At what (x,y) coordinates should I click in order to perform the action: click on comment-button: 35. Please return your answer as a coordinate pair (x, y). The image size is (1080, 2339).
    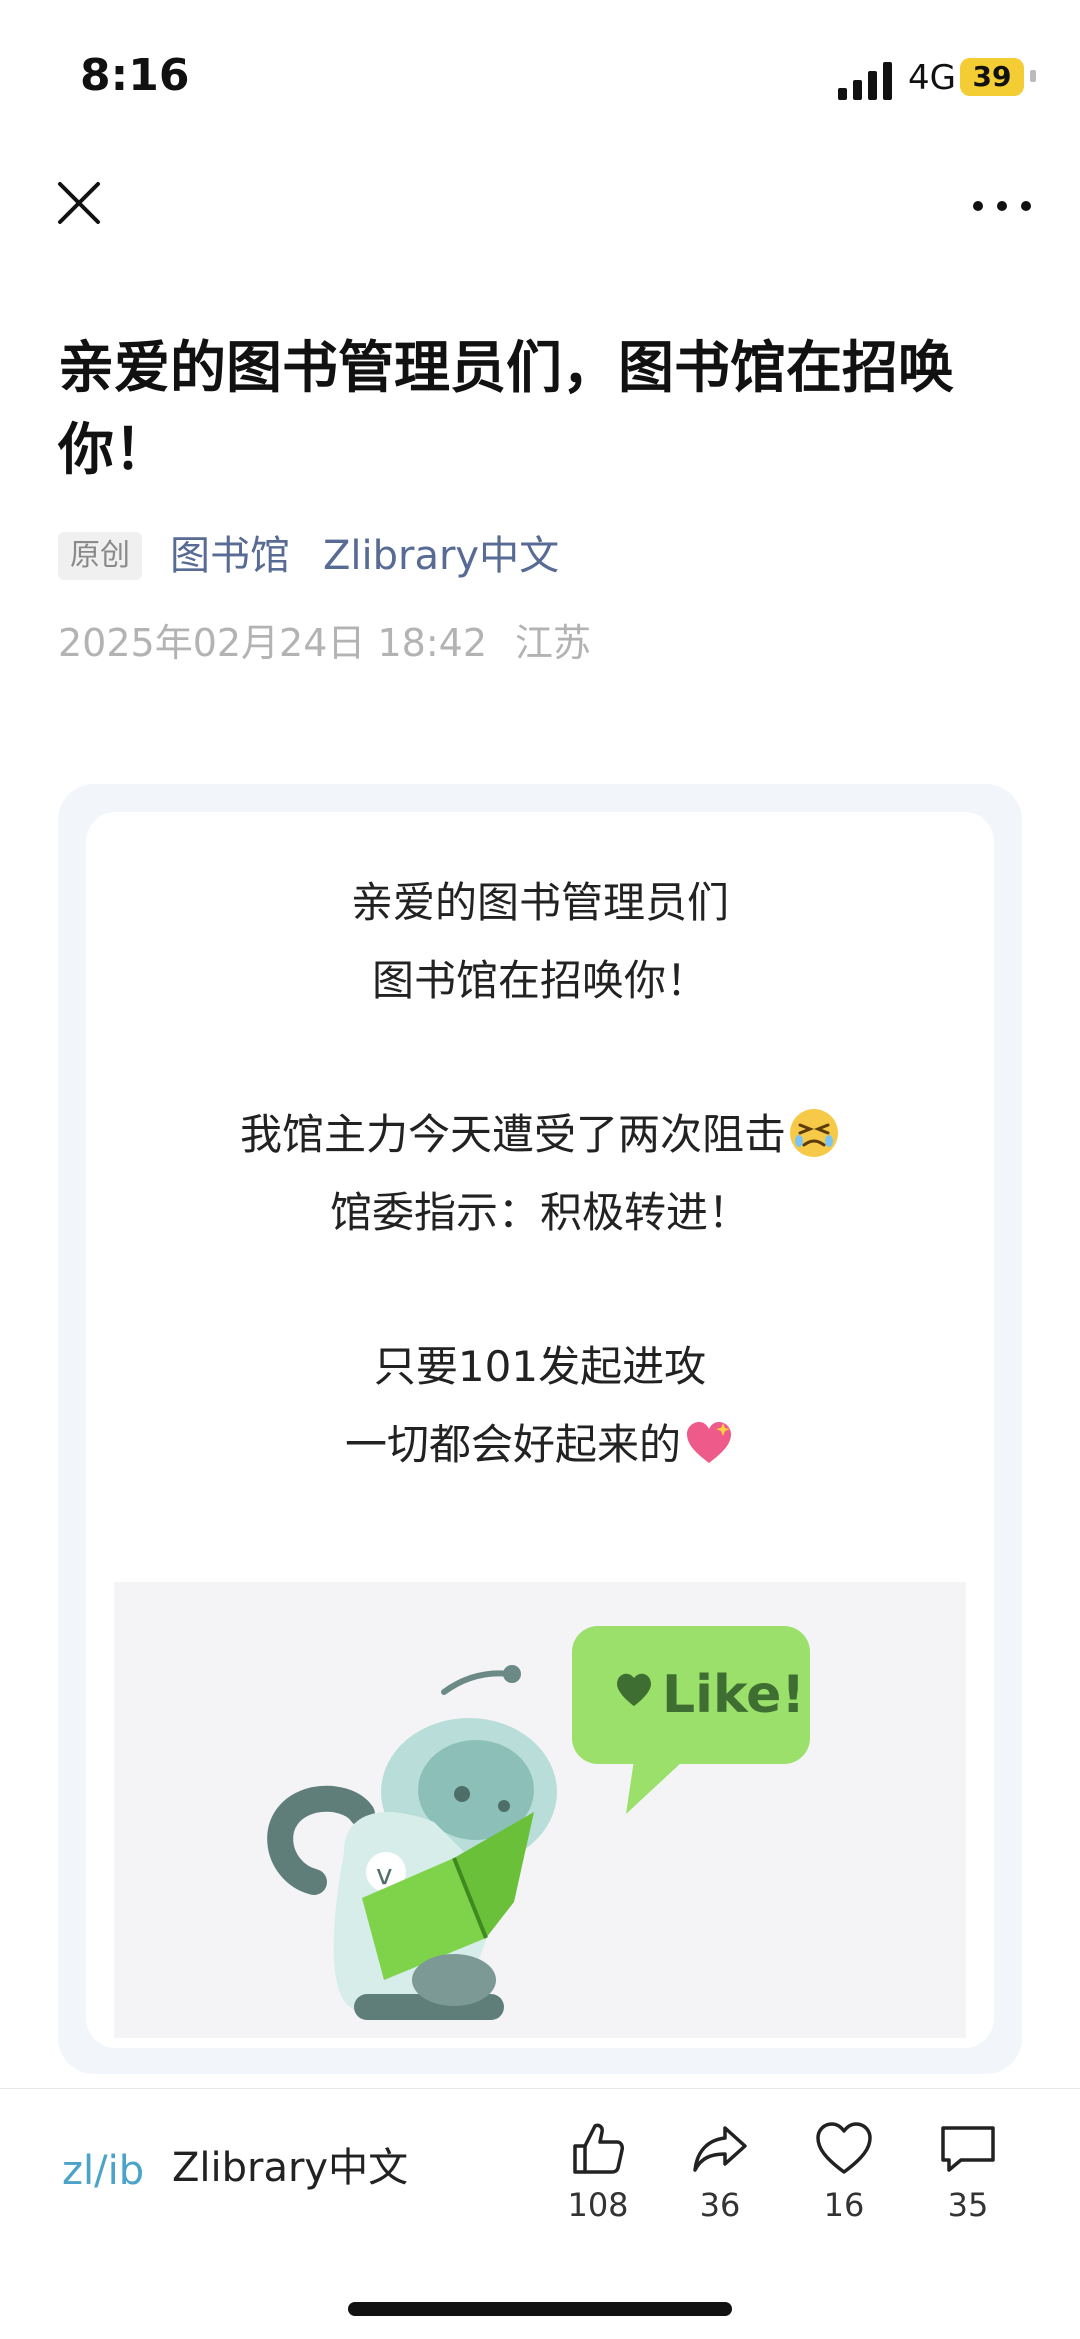
    Looking at the image, I should click on (968, 2171).